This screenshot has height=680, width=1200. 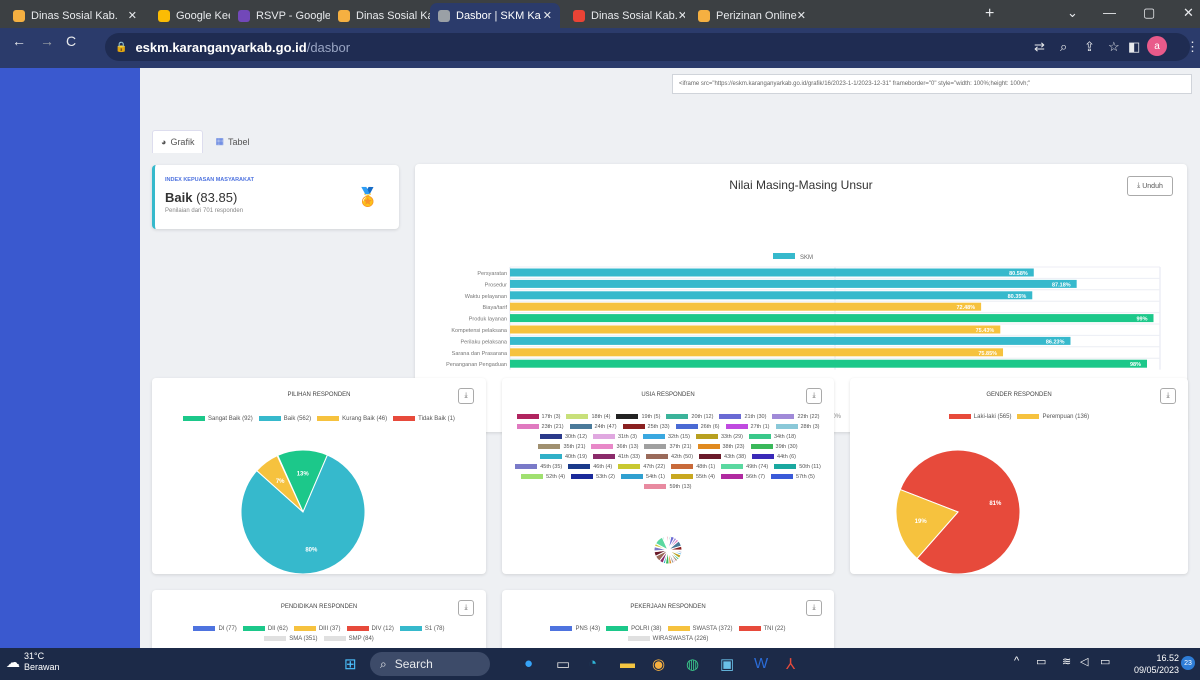 I want to click on bar-data-label: 75.85%, so click(x=987, y=354).